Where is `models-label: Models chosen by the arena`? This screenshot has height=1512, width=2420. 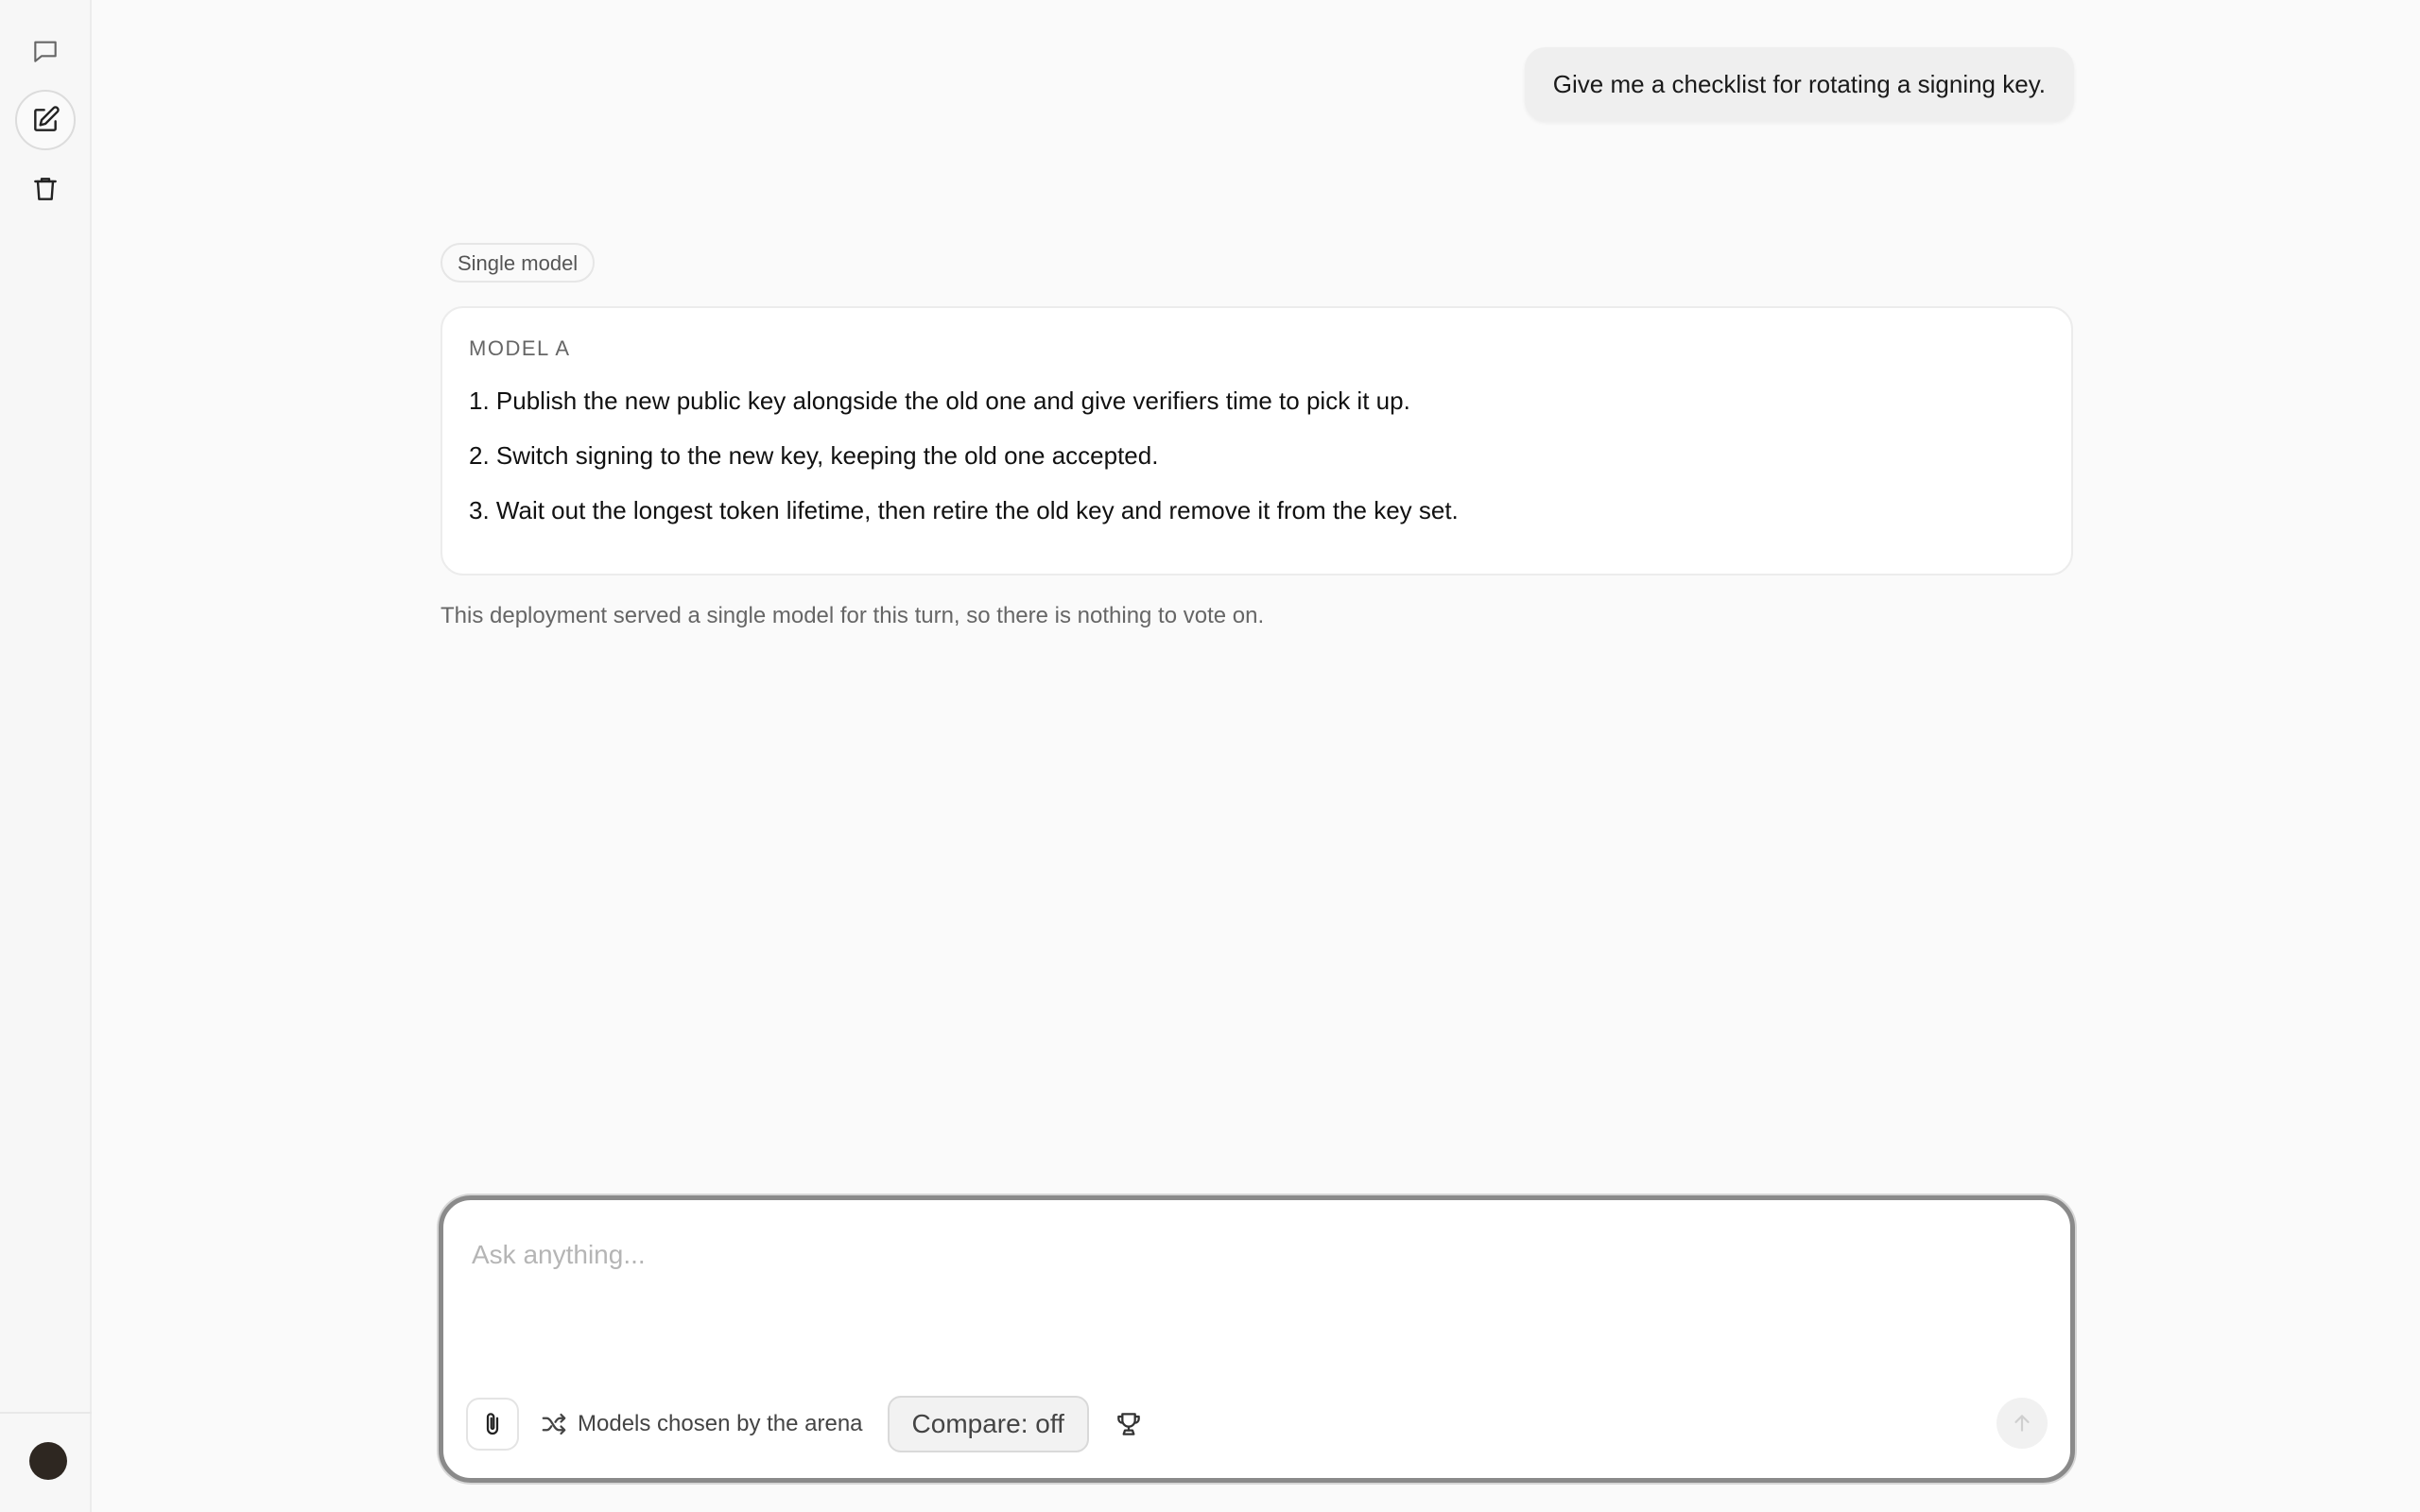
models-label: Models chosen by the arena is located at coordinates (721, 1423).